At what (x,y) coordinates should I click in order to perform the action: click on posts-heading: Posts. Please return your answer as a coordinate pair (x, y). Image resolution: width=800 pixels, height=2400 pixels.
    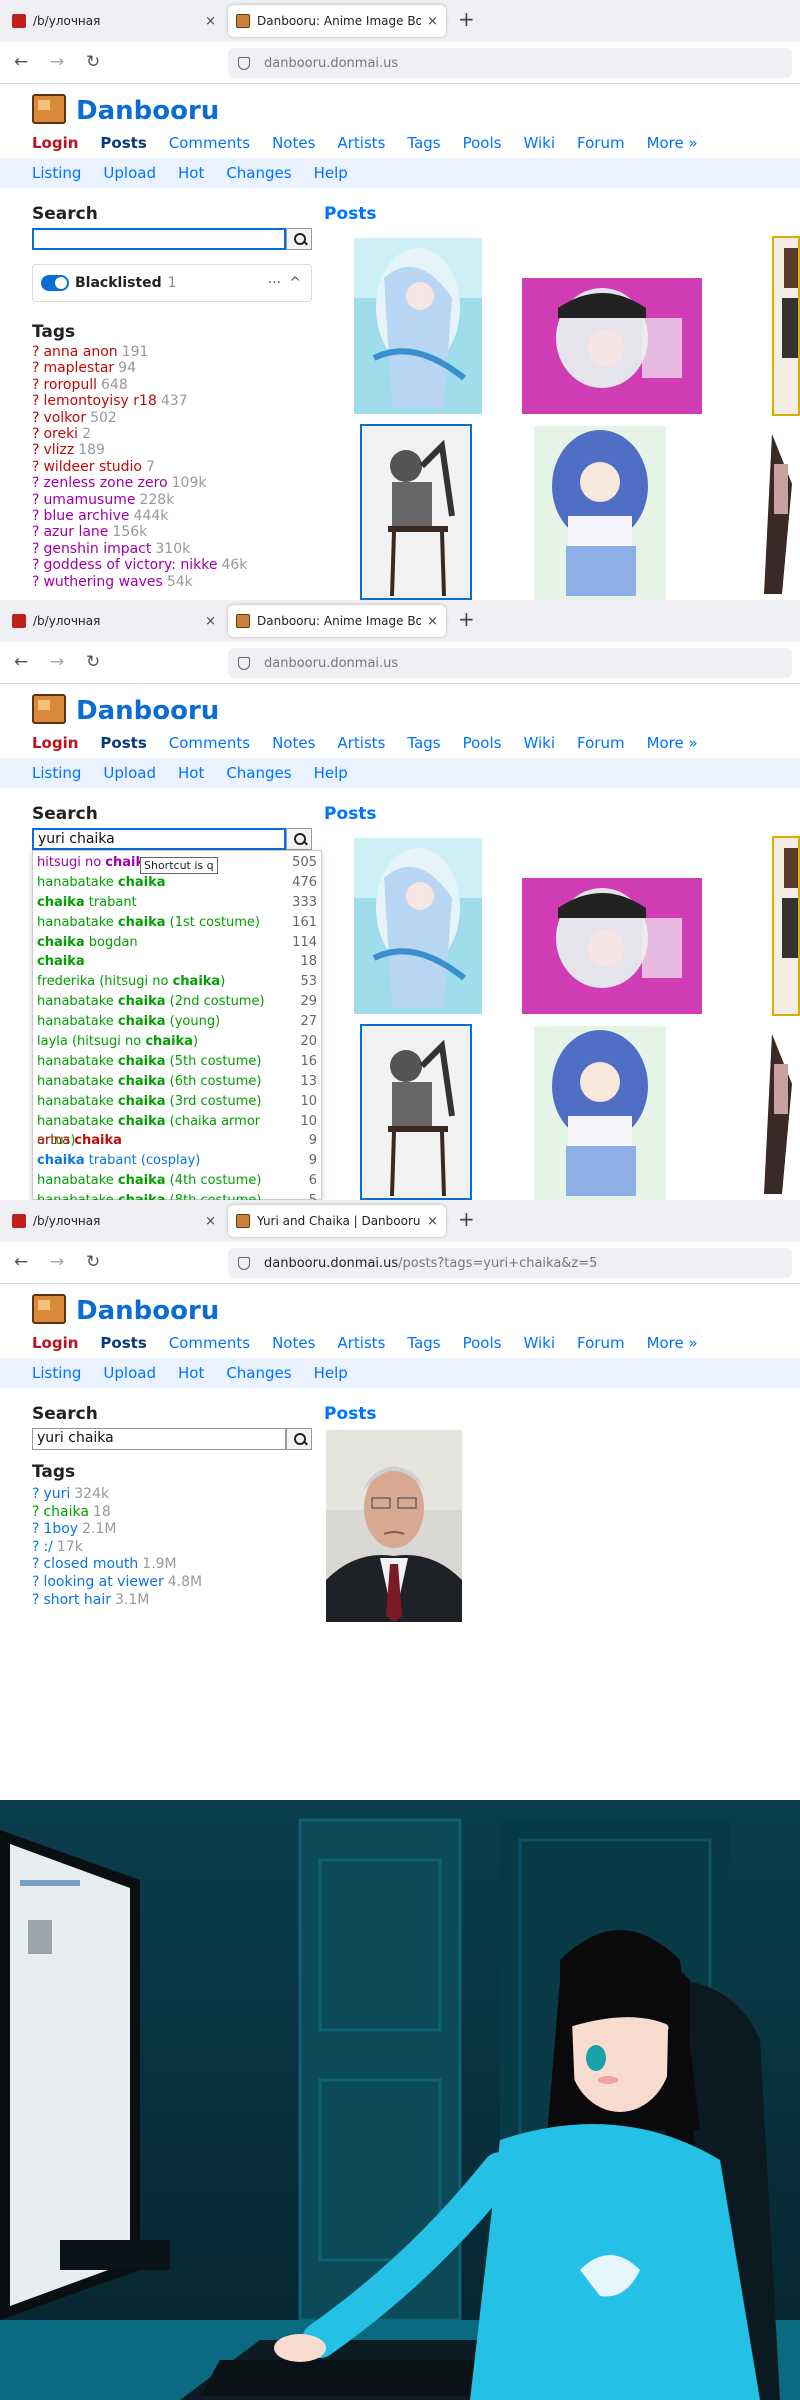
    Looking at the image, I should click on (350, 214).